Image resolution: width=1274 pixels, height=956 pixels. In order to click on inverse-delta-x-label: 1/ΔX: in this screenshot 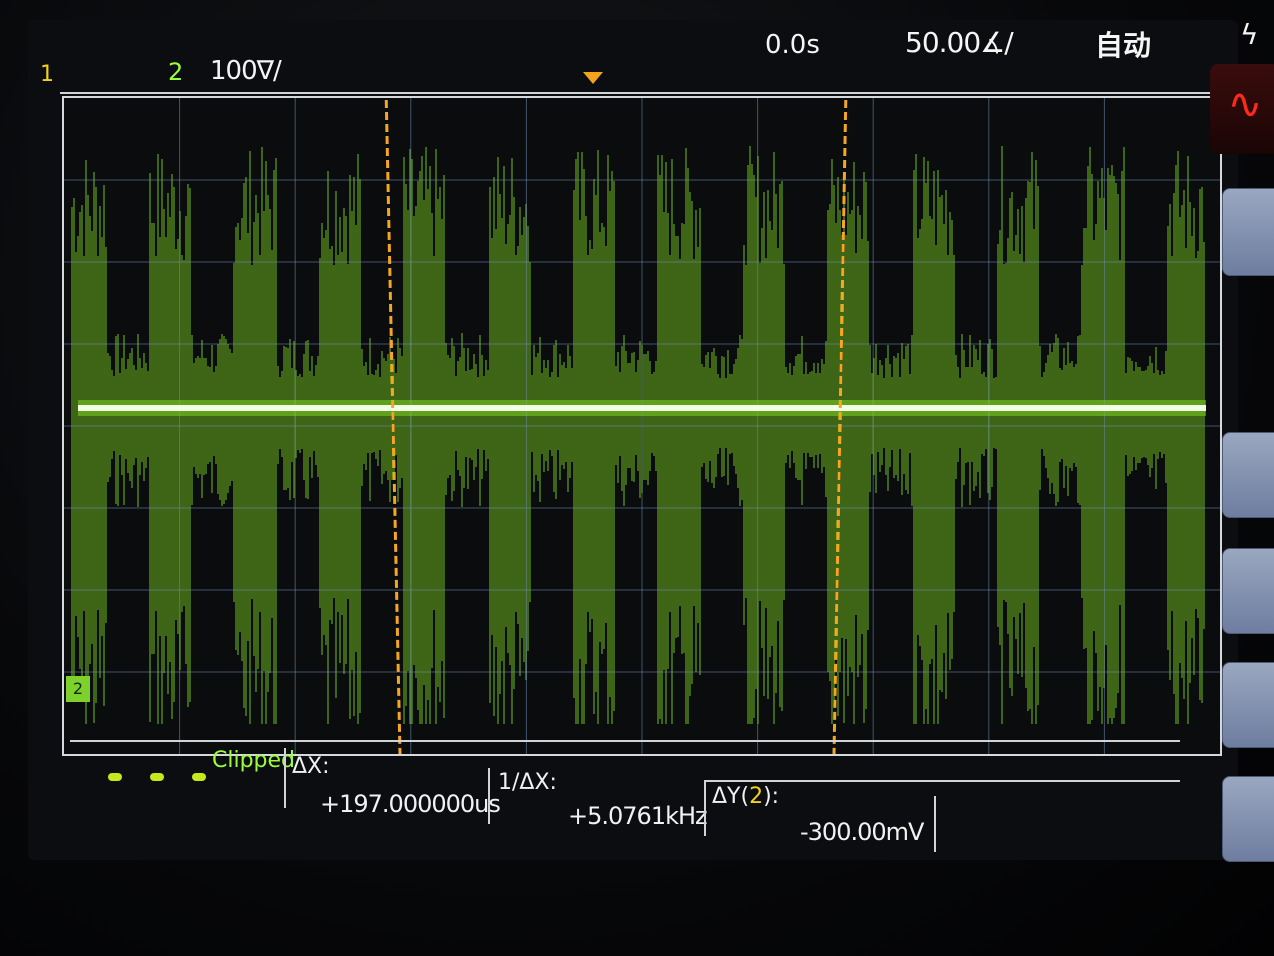, I will do `click(527, 782)`.